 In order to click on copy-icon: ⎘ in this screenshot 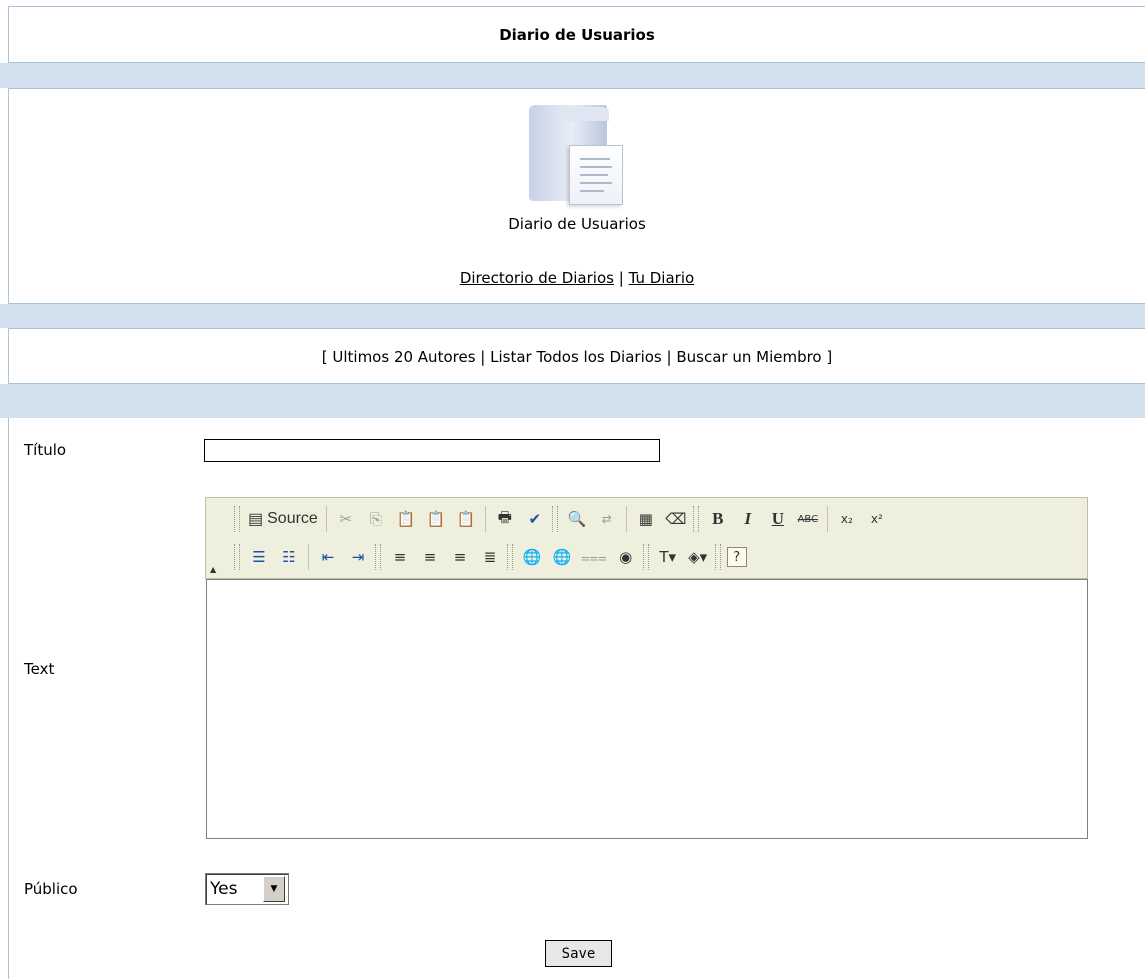, I will do `click(376, 519)`.